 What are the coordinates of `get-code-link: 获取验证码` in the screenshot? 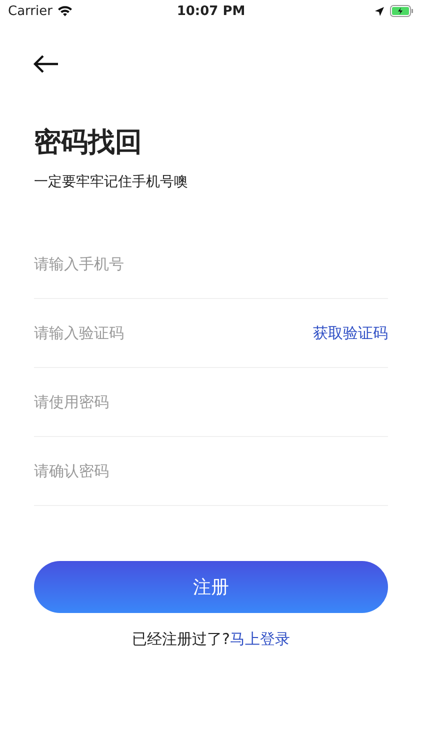 It's located at (350, 333).